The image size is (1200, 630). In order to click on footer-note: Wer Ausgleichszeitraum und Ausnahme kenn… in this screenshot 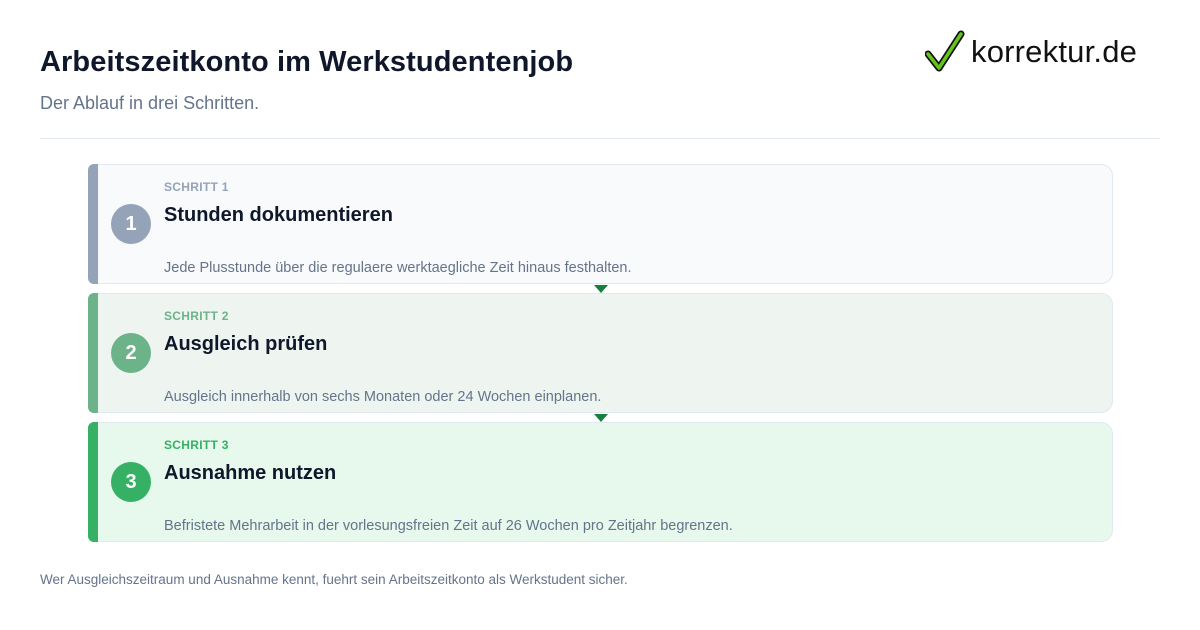, I will do `click(334, 579)`.